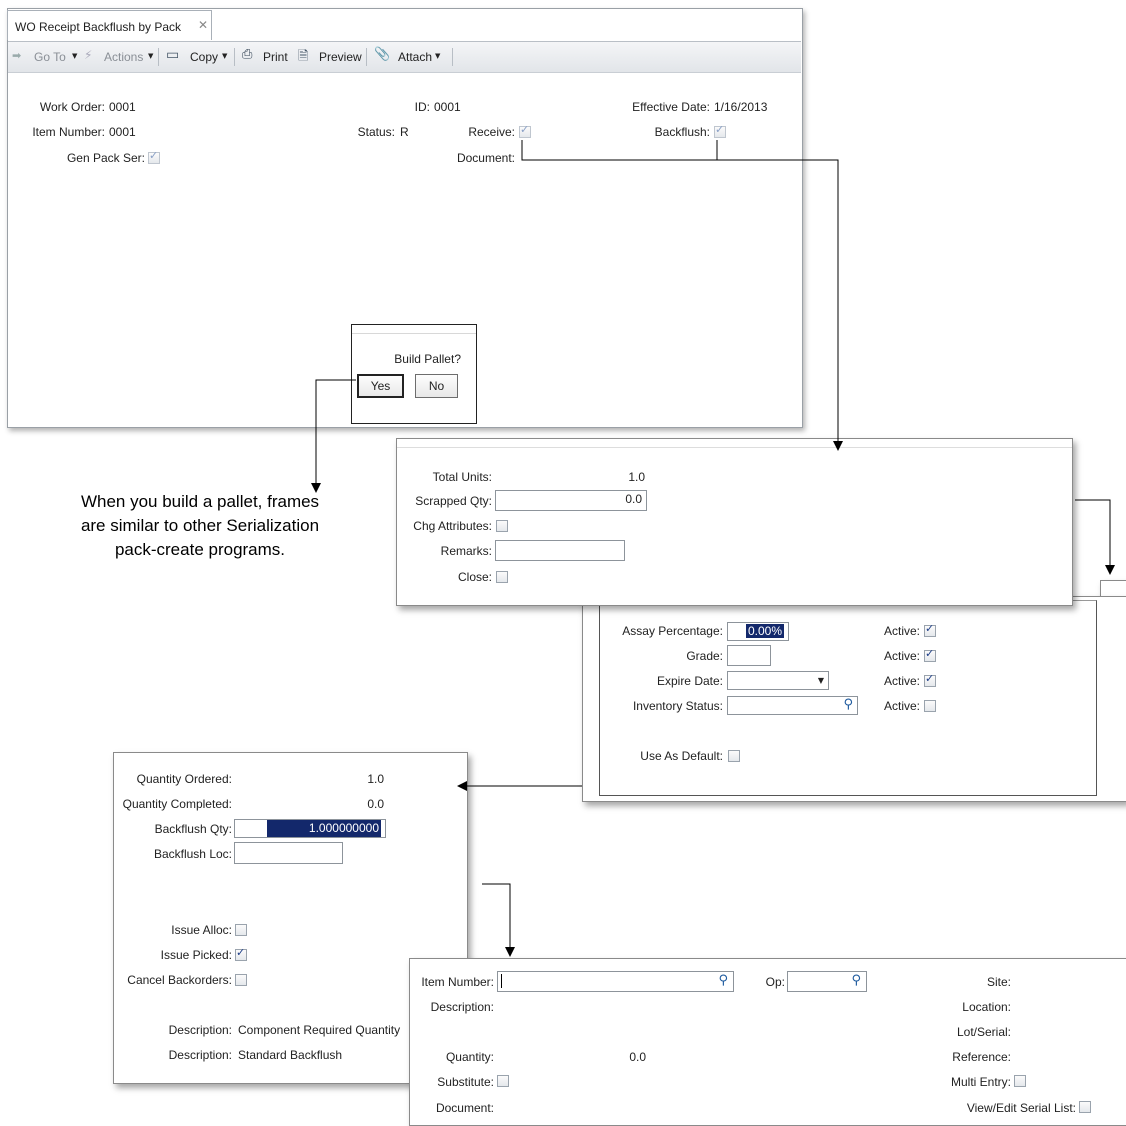  What do you see at coordinates (333, 436) in the screenshot?
I see `arrow-yes-to-annotation` at bounding box center [333, 436].